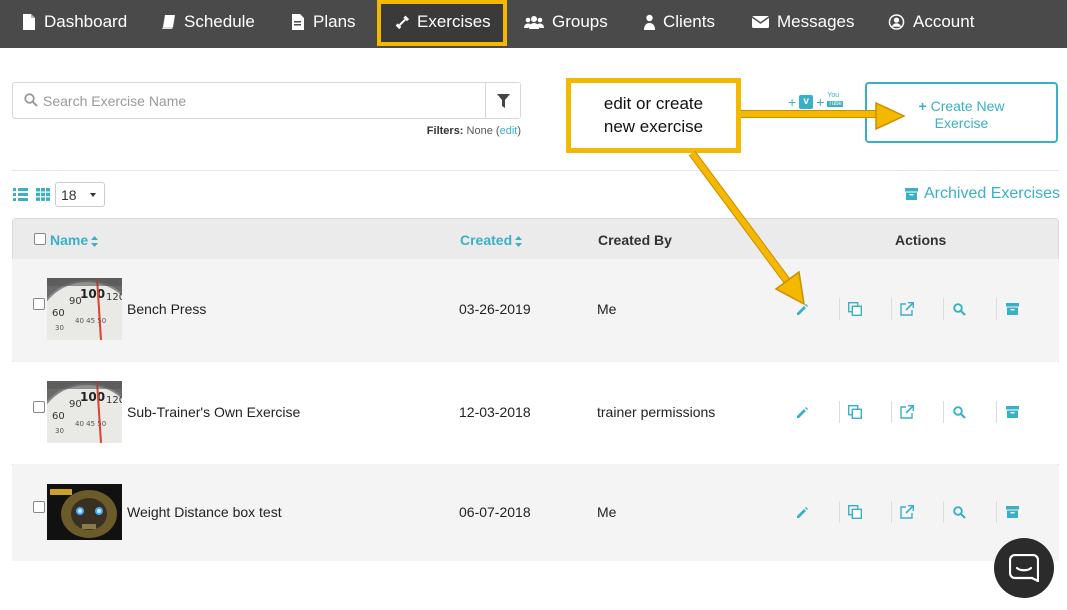  Describe the element at coordinates (479, 131) in the screenshot. I see `filters-value: None` at that location.